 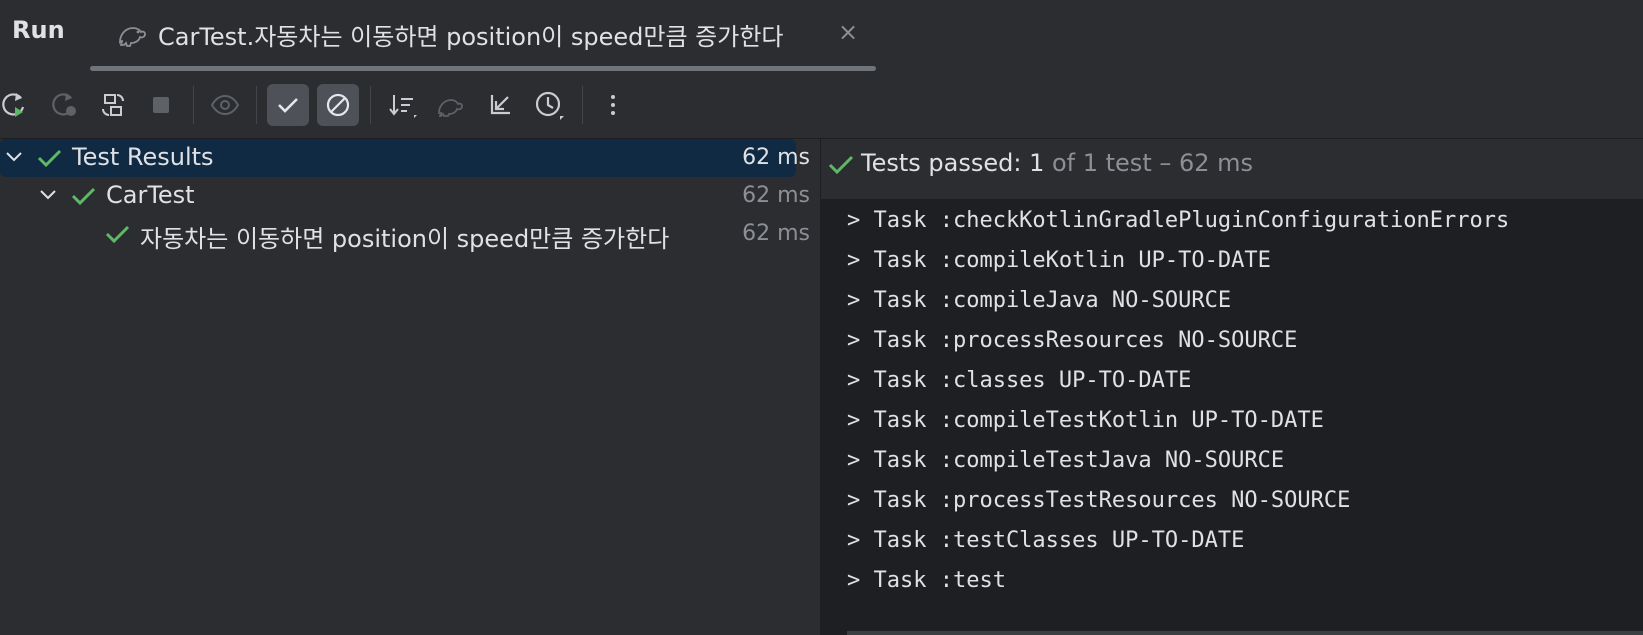 What do you see at coordinates (1057, 163) in the screenshot?
I see `status-text: Tests passed: 1 of 1 test – 62 ms` at bounding box center [1057, 163].